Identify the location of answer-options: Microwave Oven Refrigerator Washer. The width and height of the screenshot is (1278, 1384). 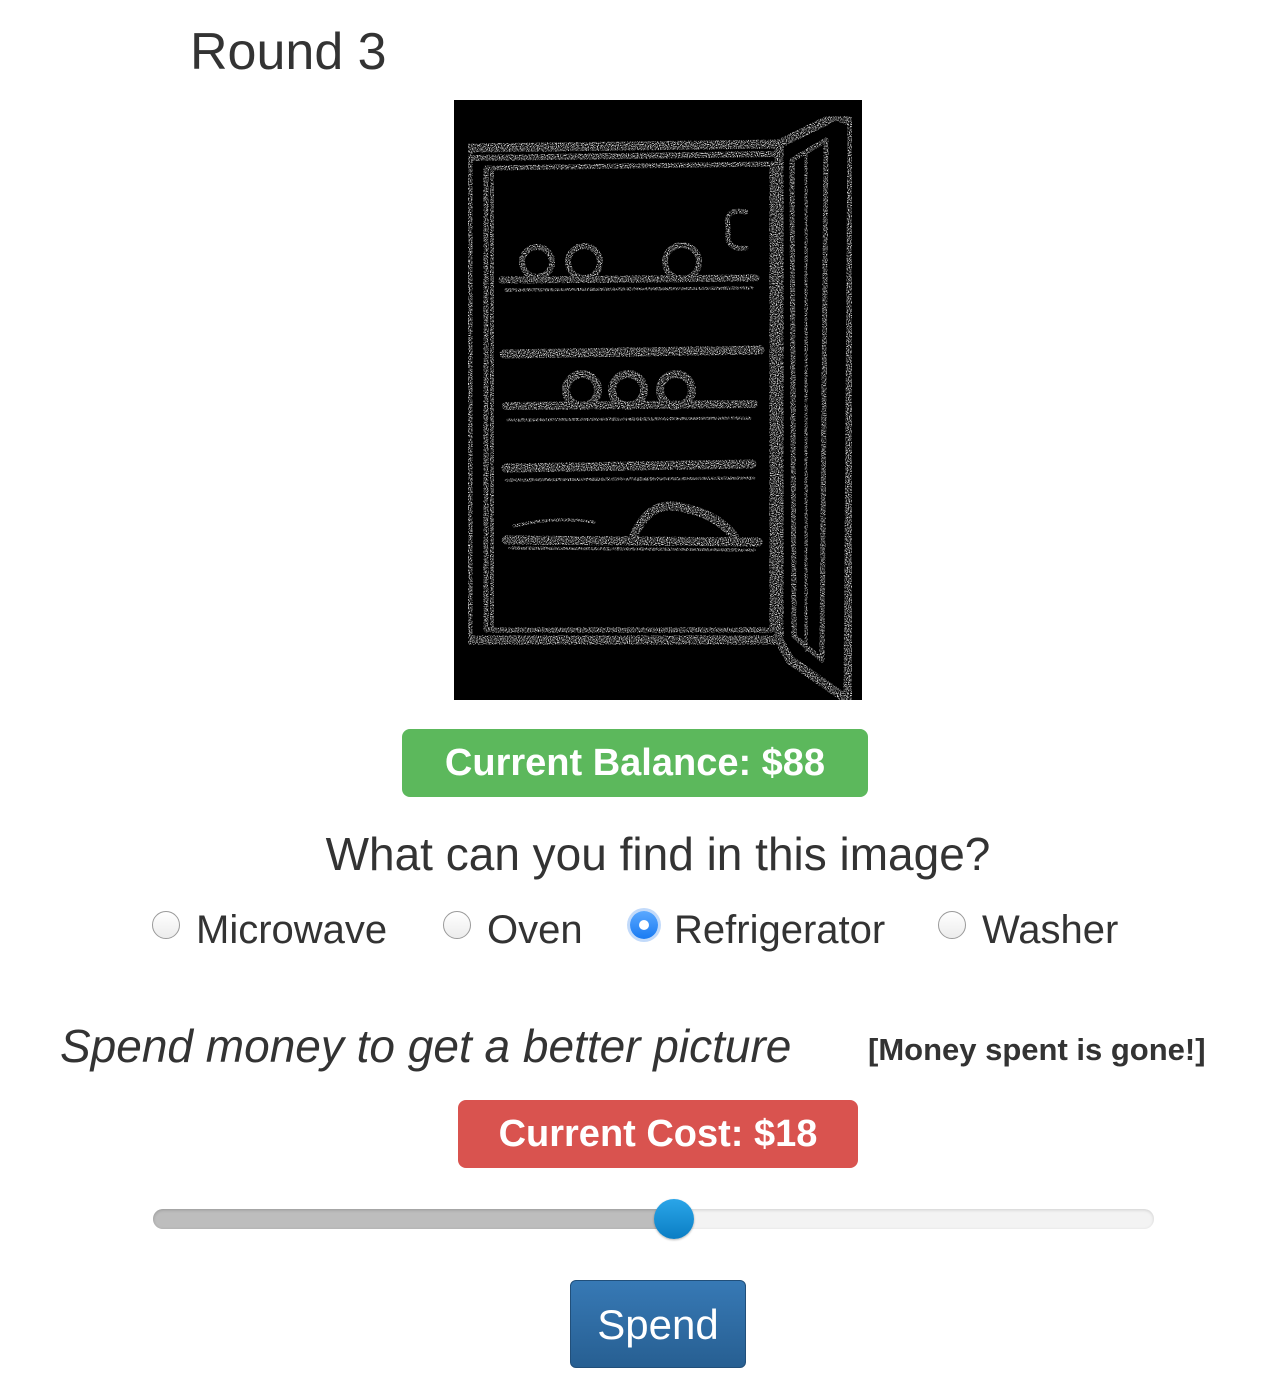
(639, 930).